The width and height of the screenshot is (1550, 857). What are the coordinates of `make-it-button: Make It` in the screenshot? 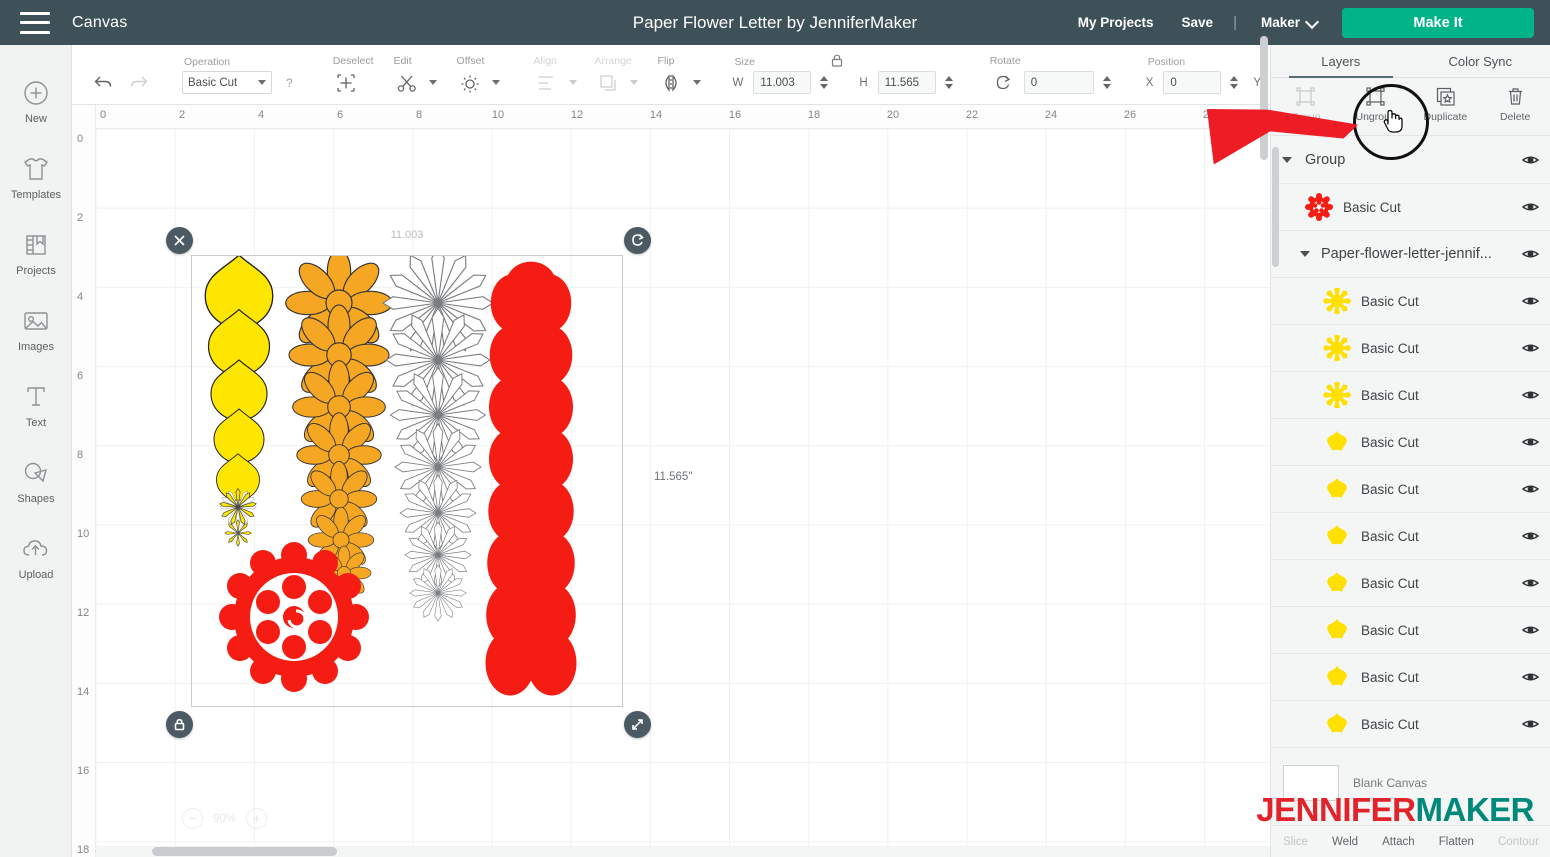 It's located at (1438, 22).